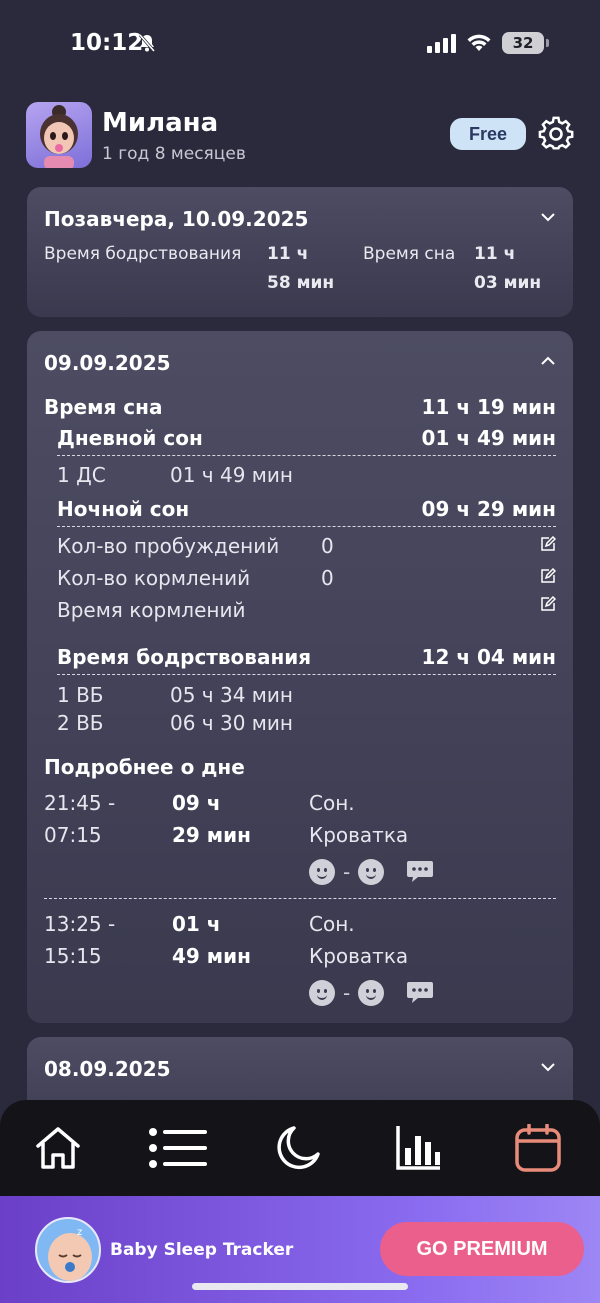  What do you see at coordinates (231, 723) in the screenshot?
I see `awake-item-value: 06 ч 30 мин` at bounding box center [231, 723].